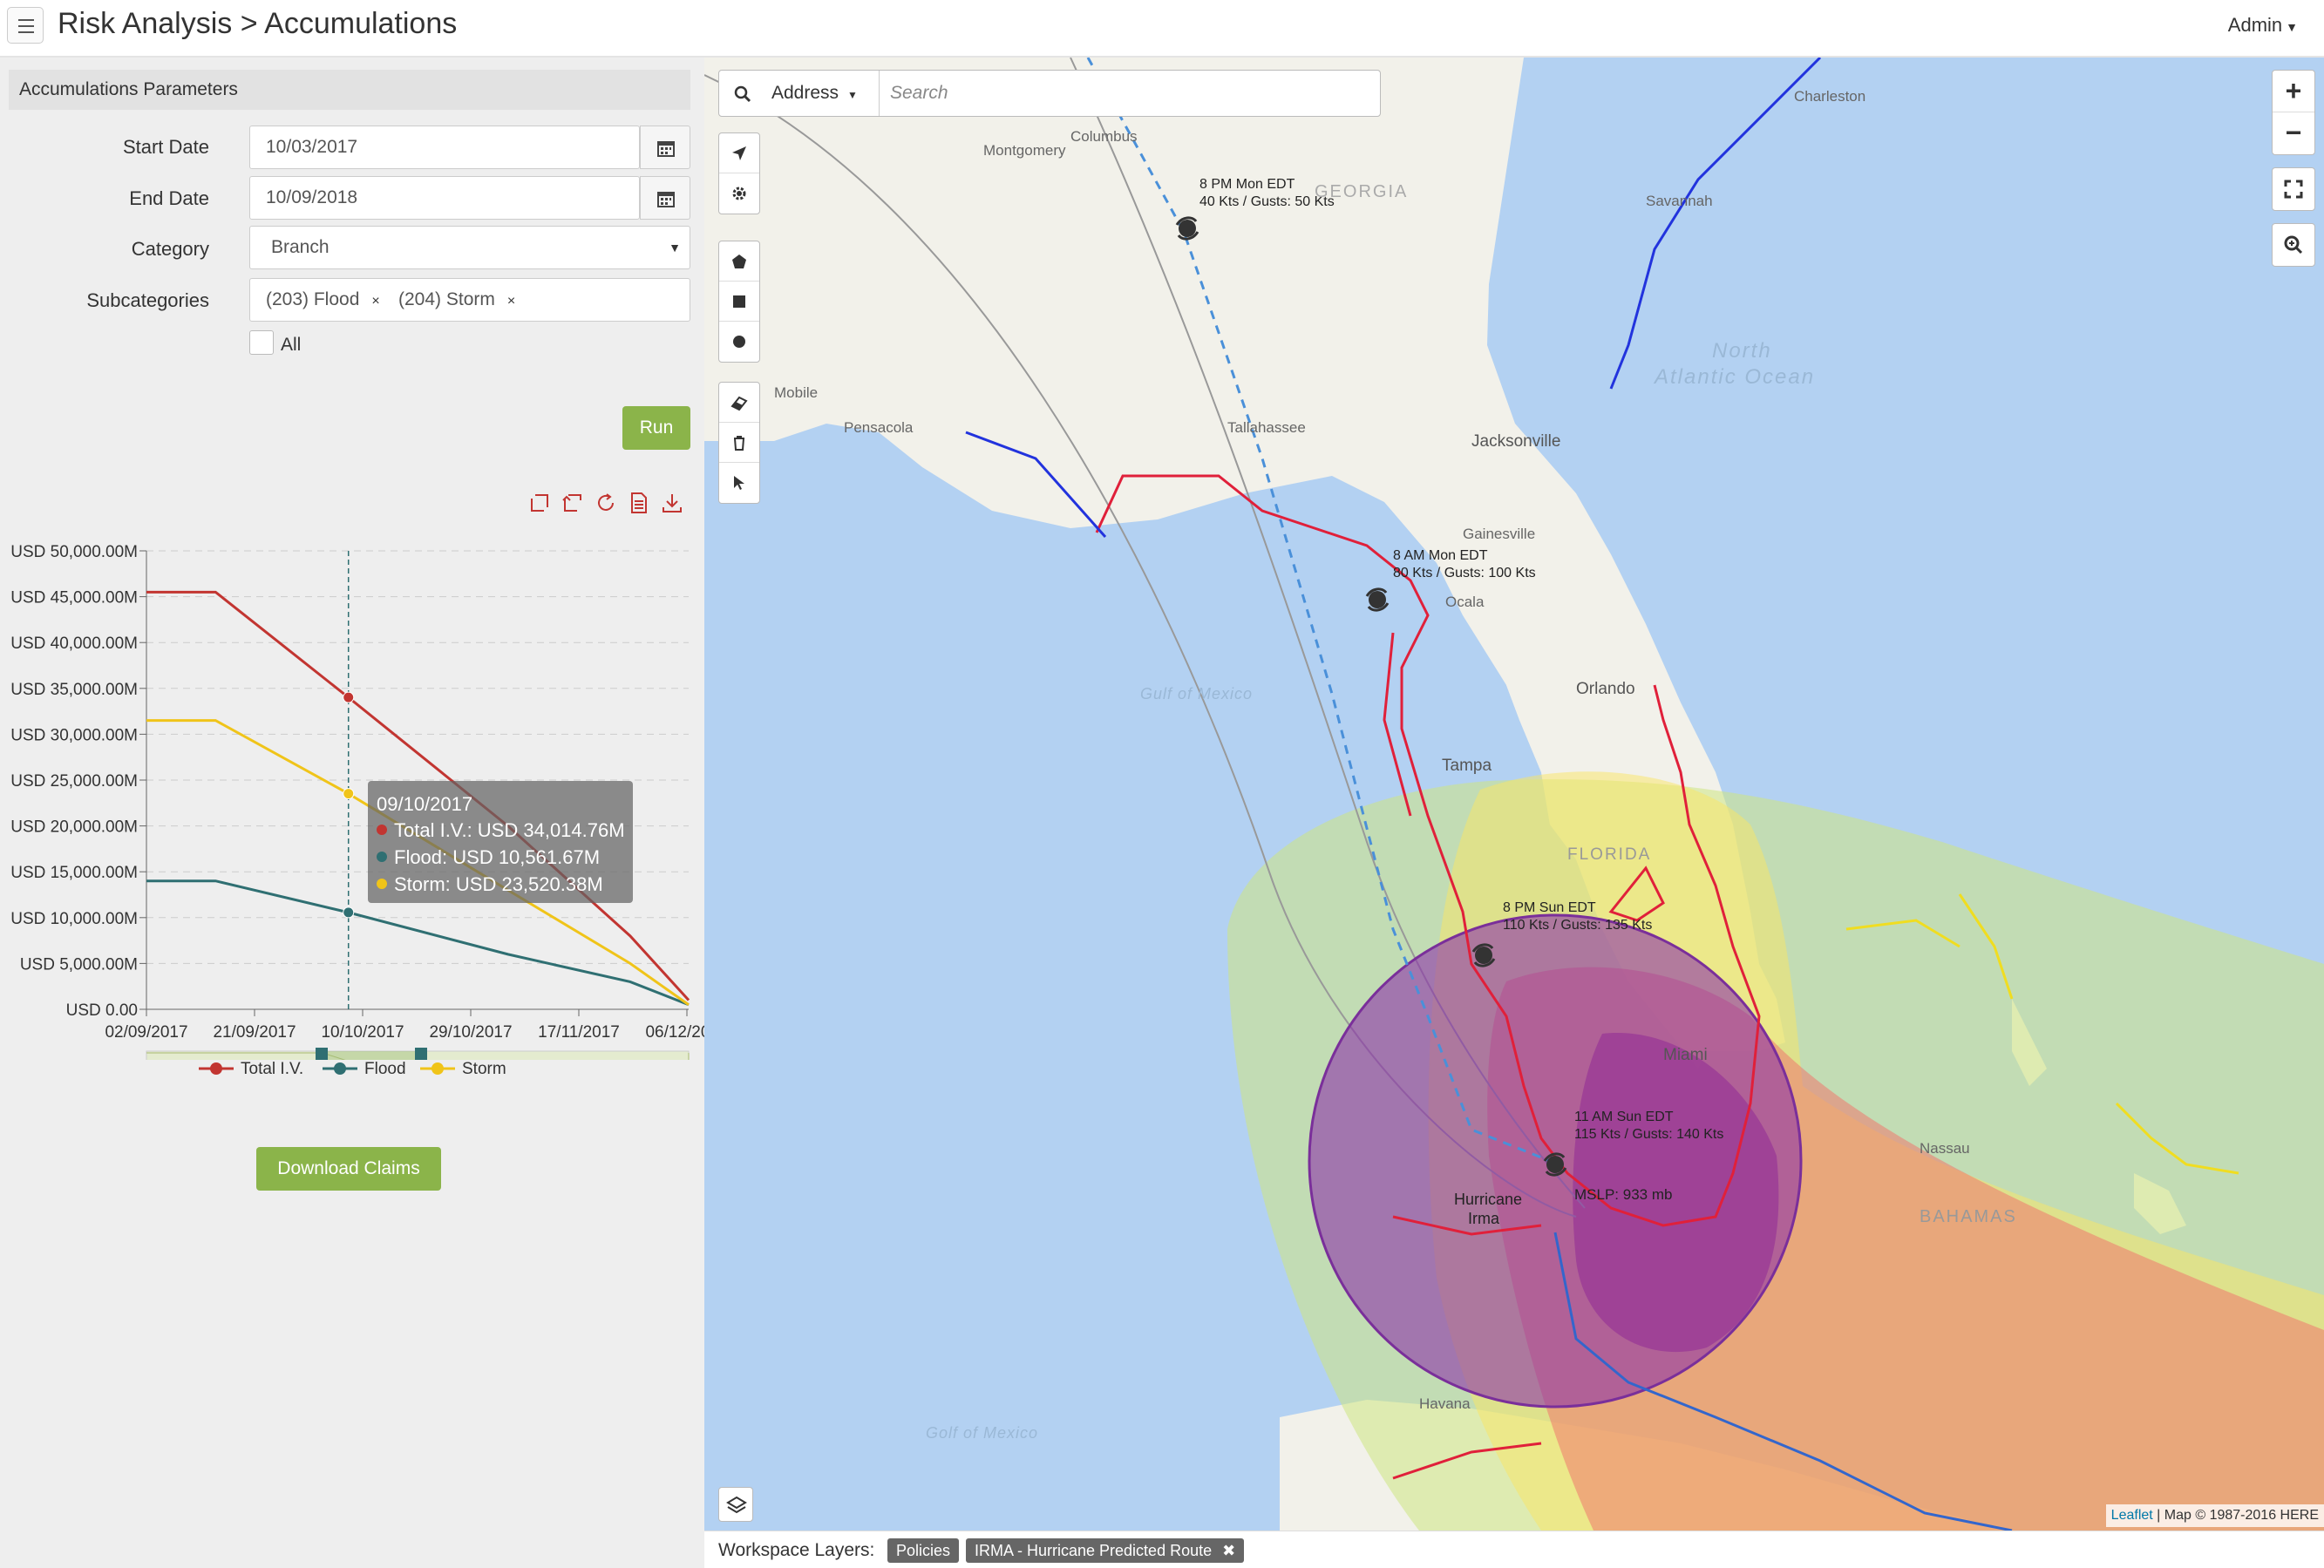  I want to click on draw-circle-button, so click(739, 342).